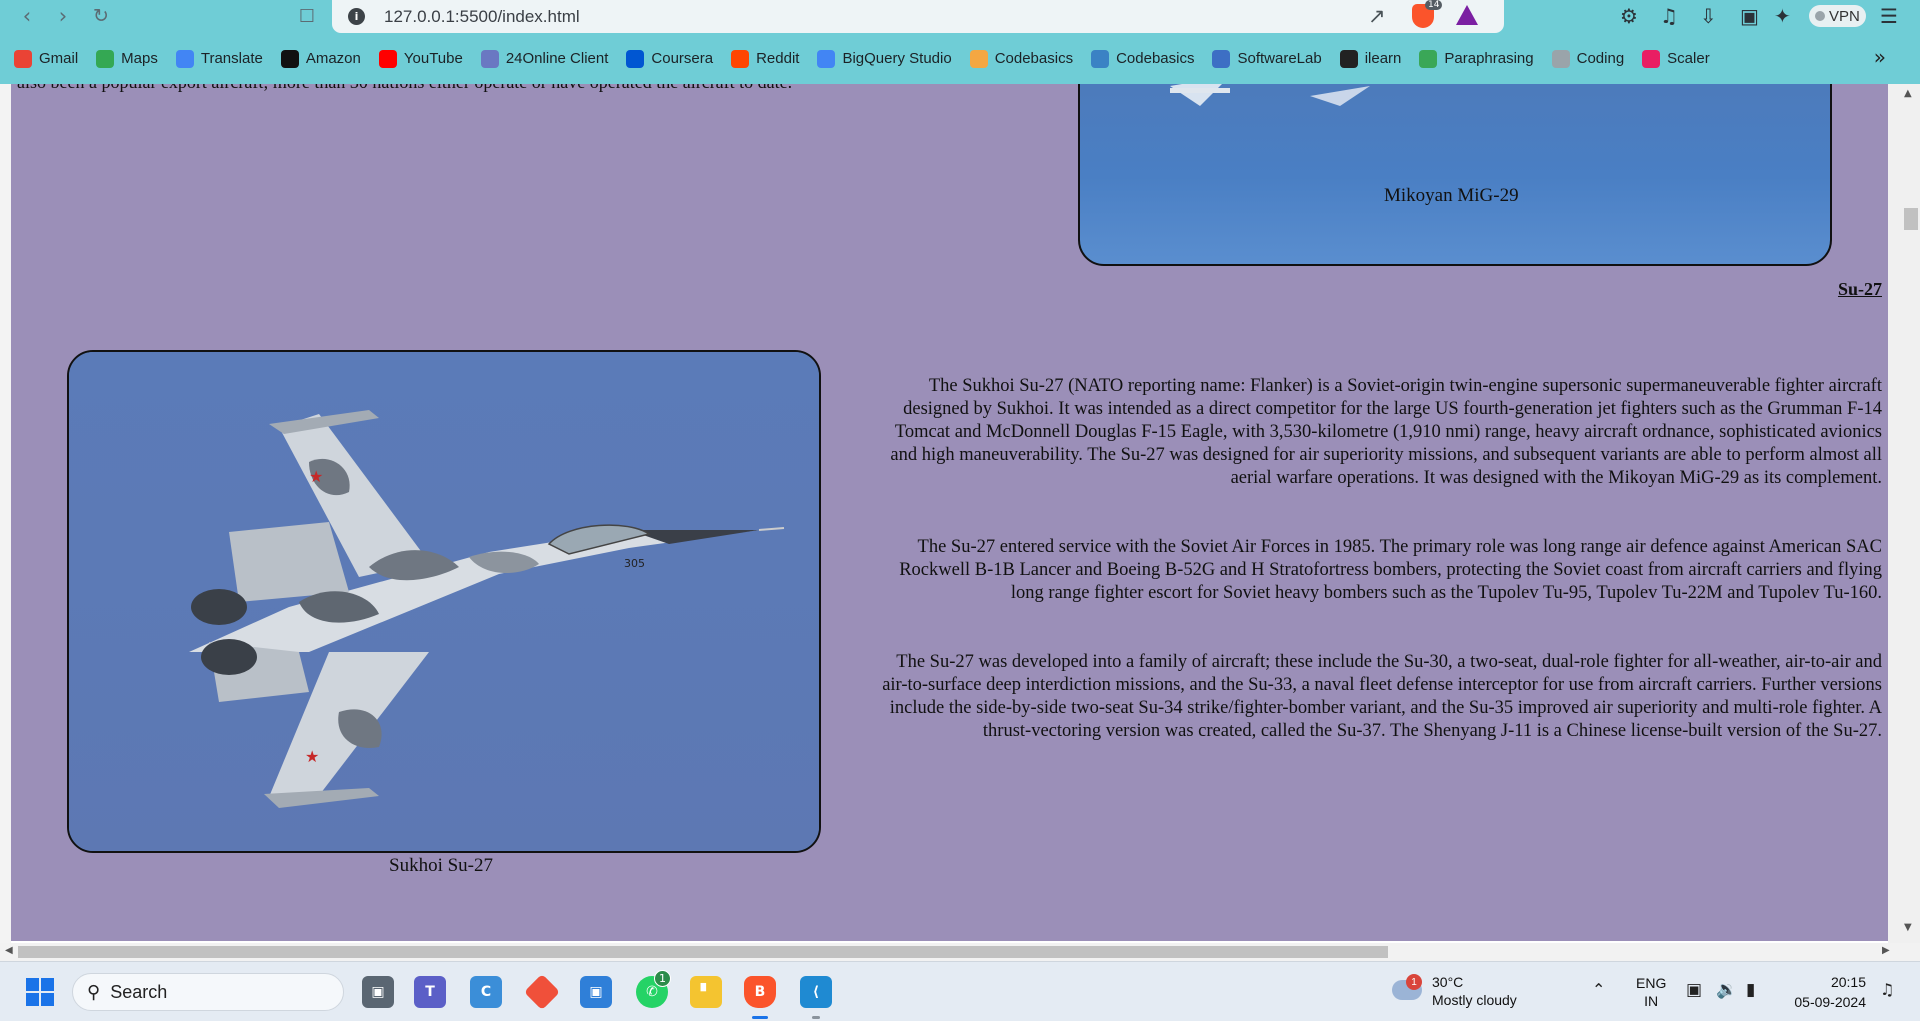 This screenshot has height=1021, width=1920. I want to click on bookmark-item: Translate, so click(219, 58).